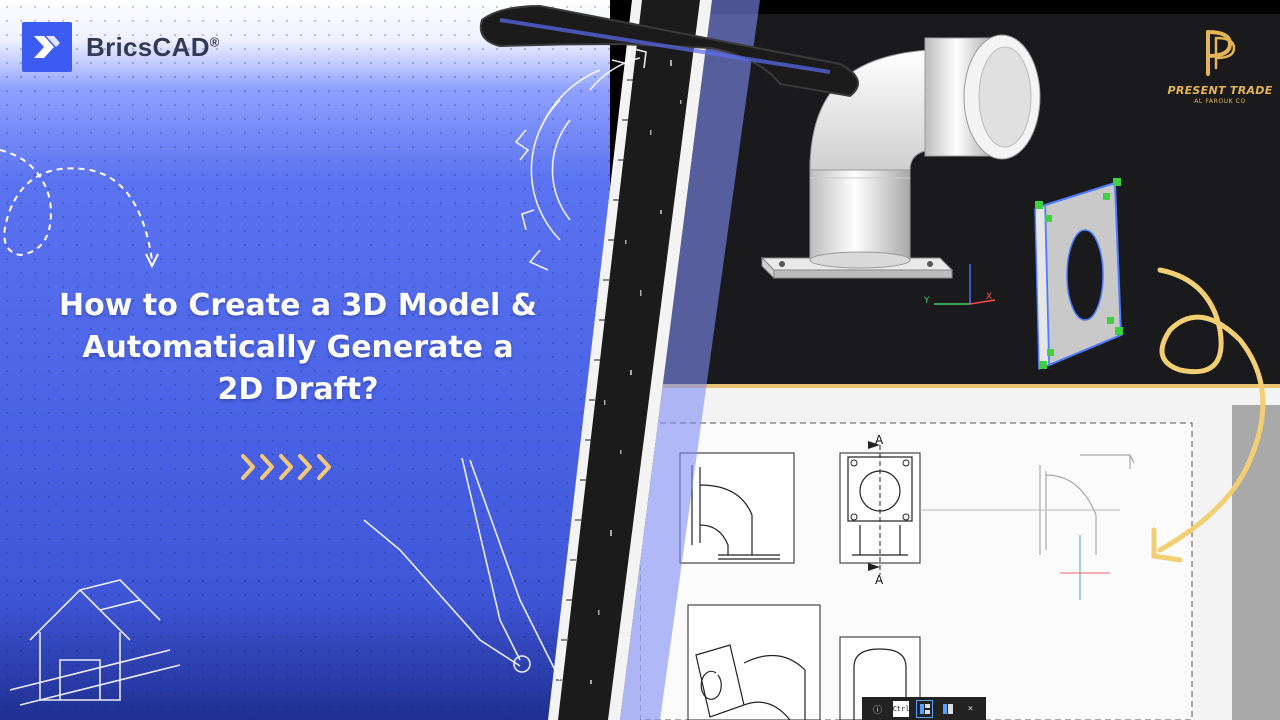  I want to click on 3d-elbow-model, so click(900, 157).